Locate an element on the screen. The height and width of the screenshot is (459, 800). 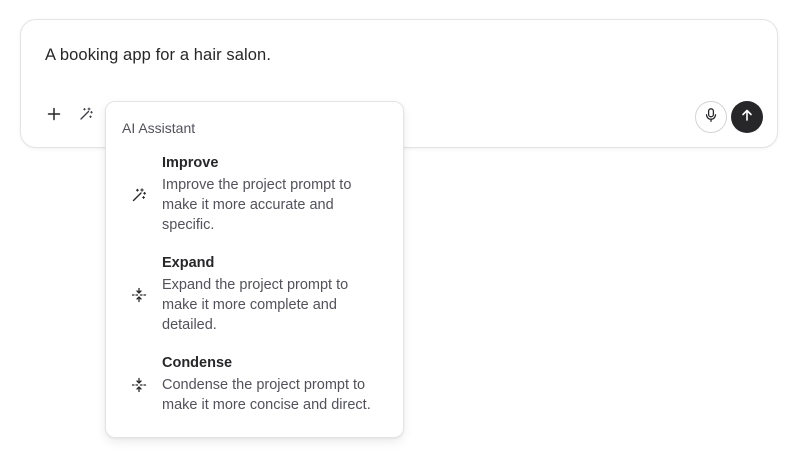
add-button is located at coordinates (54, 116).